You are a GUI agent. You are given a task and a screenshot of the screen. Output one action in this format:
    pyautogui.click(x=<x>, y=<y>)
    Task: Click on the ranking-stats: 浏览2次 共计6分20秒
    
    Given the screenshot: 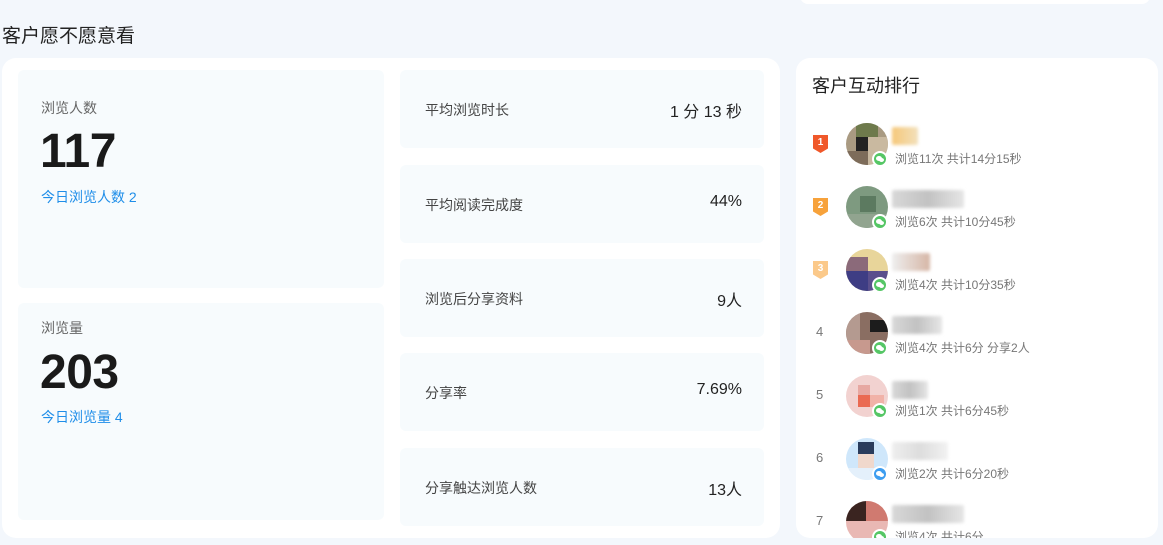 What is the action you would take?
    pyautogui.click(x=952, y=474)
    